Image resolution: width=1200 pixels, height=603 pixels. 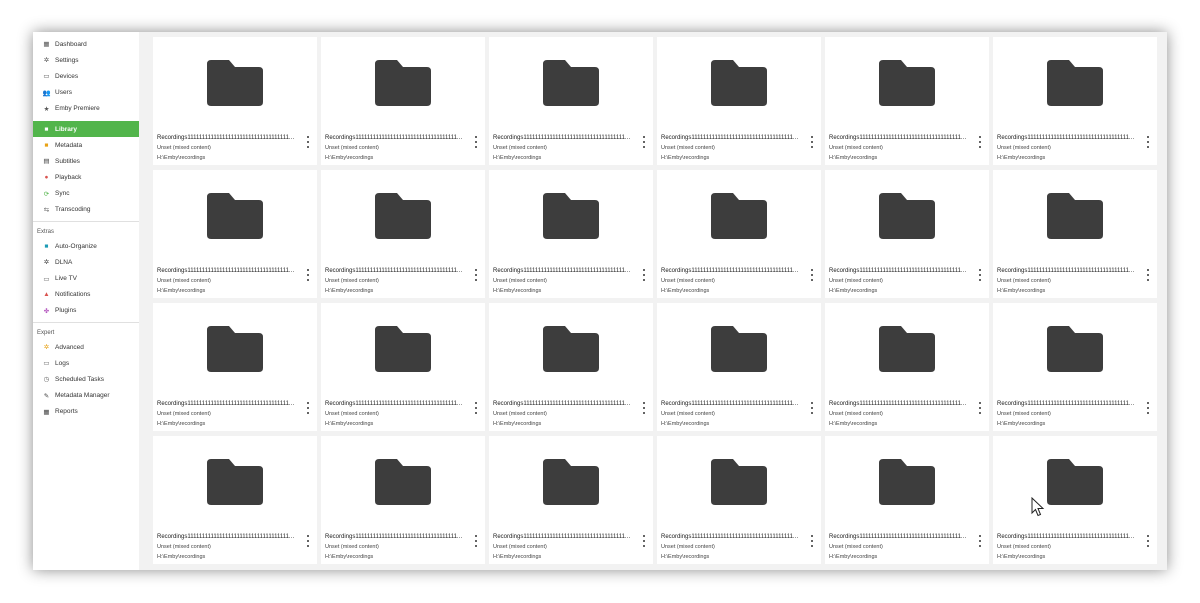 What do you see at coordinates (86, 194) in the screenshot?
I see `sidebar-item-sync: ⟳ Sync` at bounding box center [86, 194].